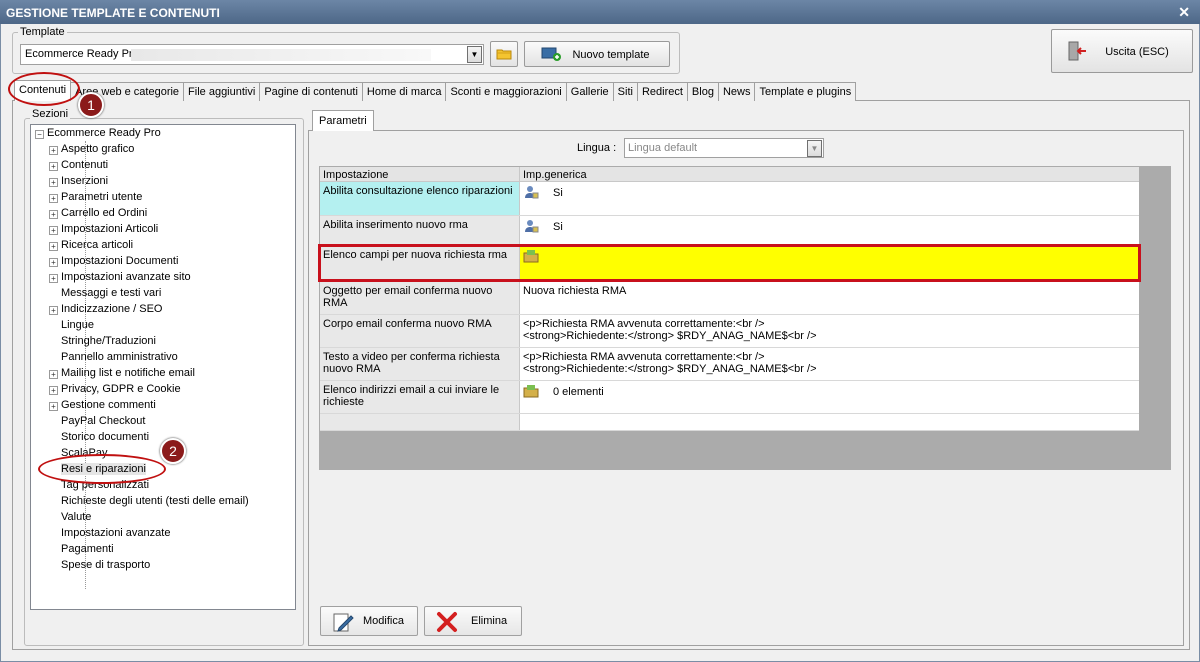 This screenshot has width=1200, height=662. I want to click on setting-line: richieste, so click(343, 402).